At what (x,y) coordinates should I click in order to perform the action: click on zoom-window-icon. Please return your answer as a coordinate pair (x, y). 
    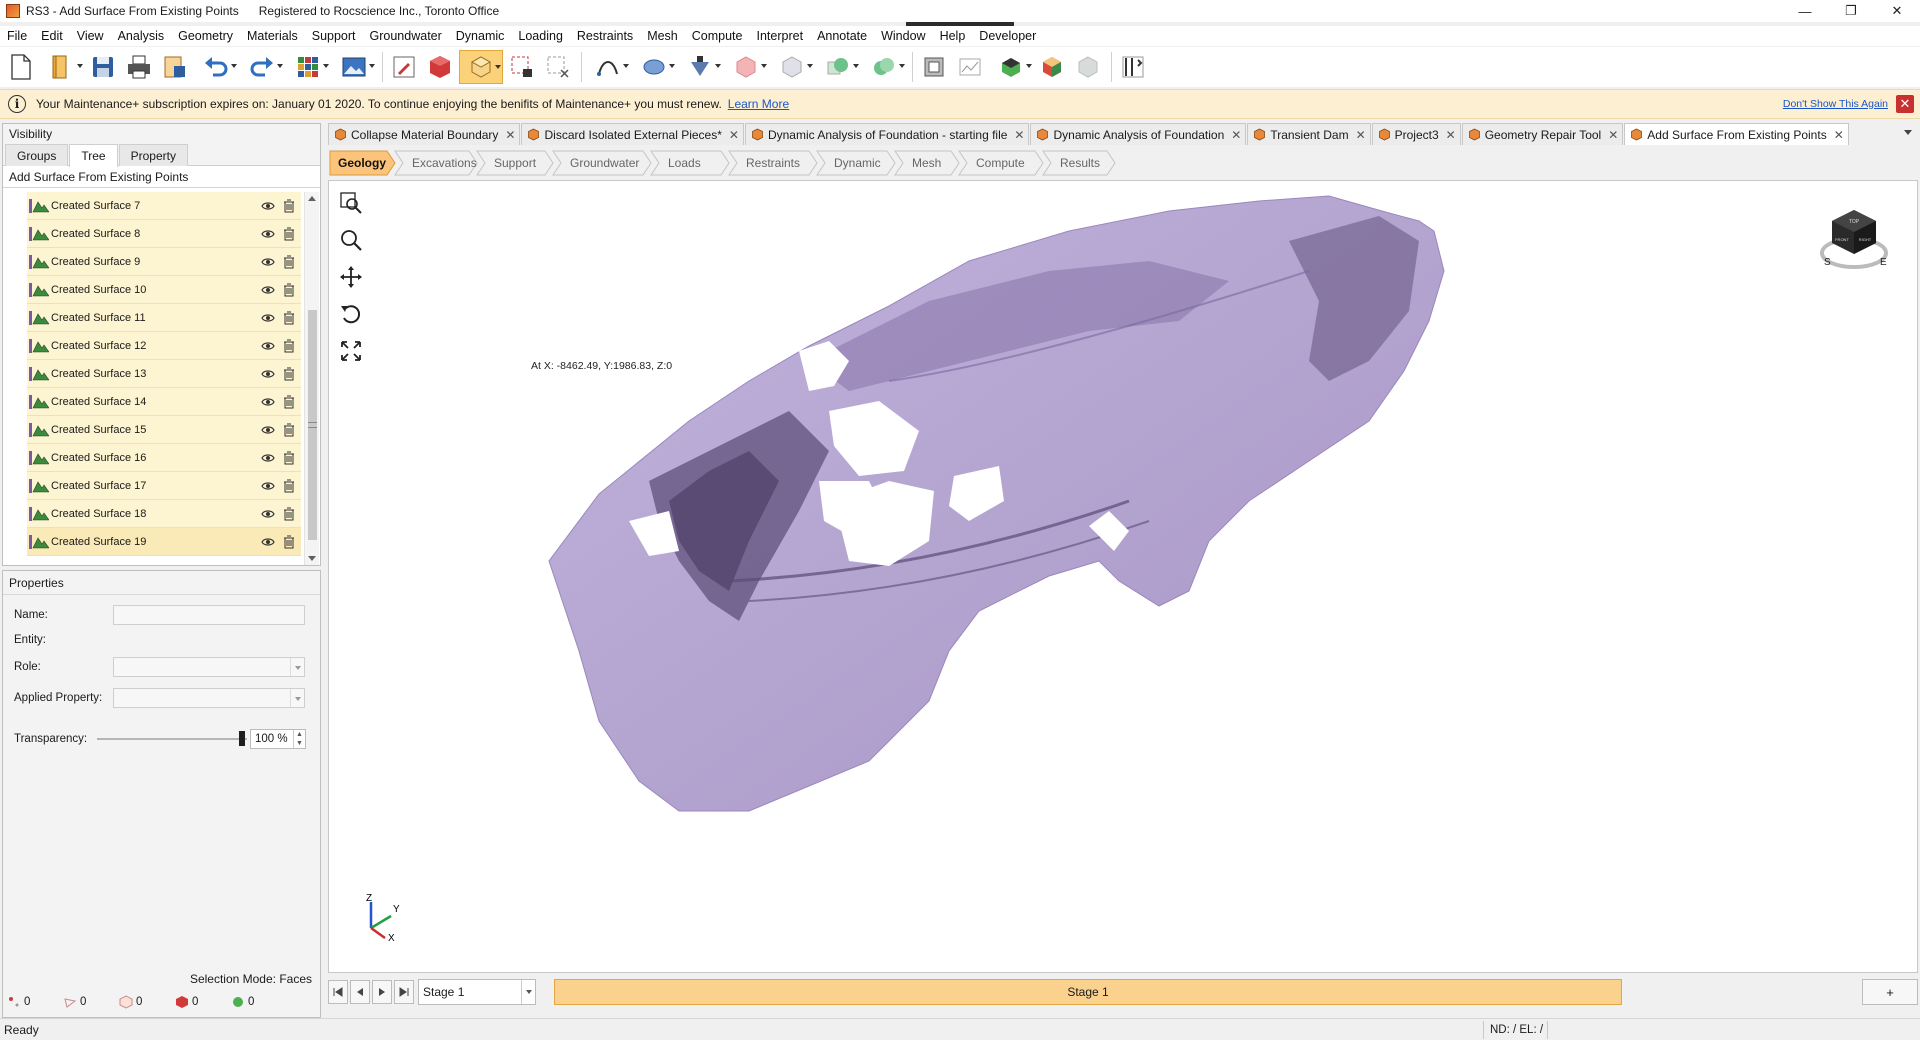
    Looking at the image, I should click on (351, 203).